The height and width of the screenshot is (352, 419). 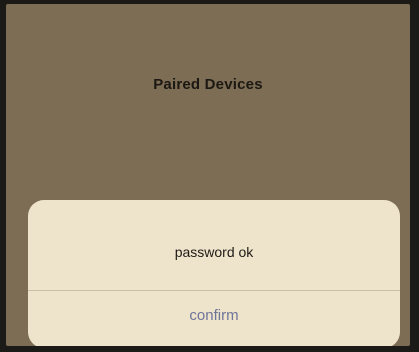 What do you see at coordinates (214, 315) in the screenshot?
I see `confirm-button: confirm` at bounding box center [214, 315].